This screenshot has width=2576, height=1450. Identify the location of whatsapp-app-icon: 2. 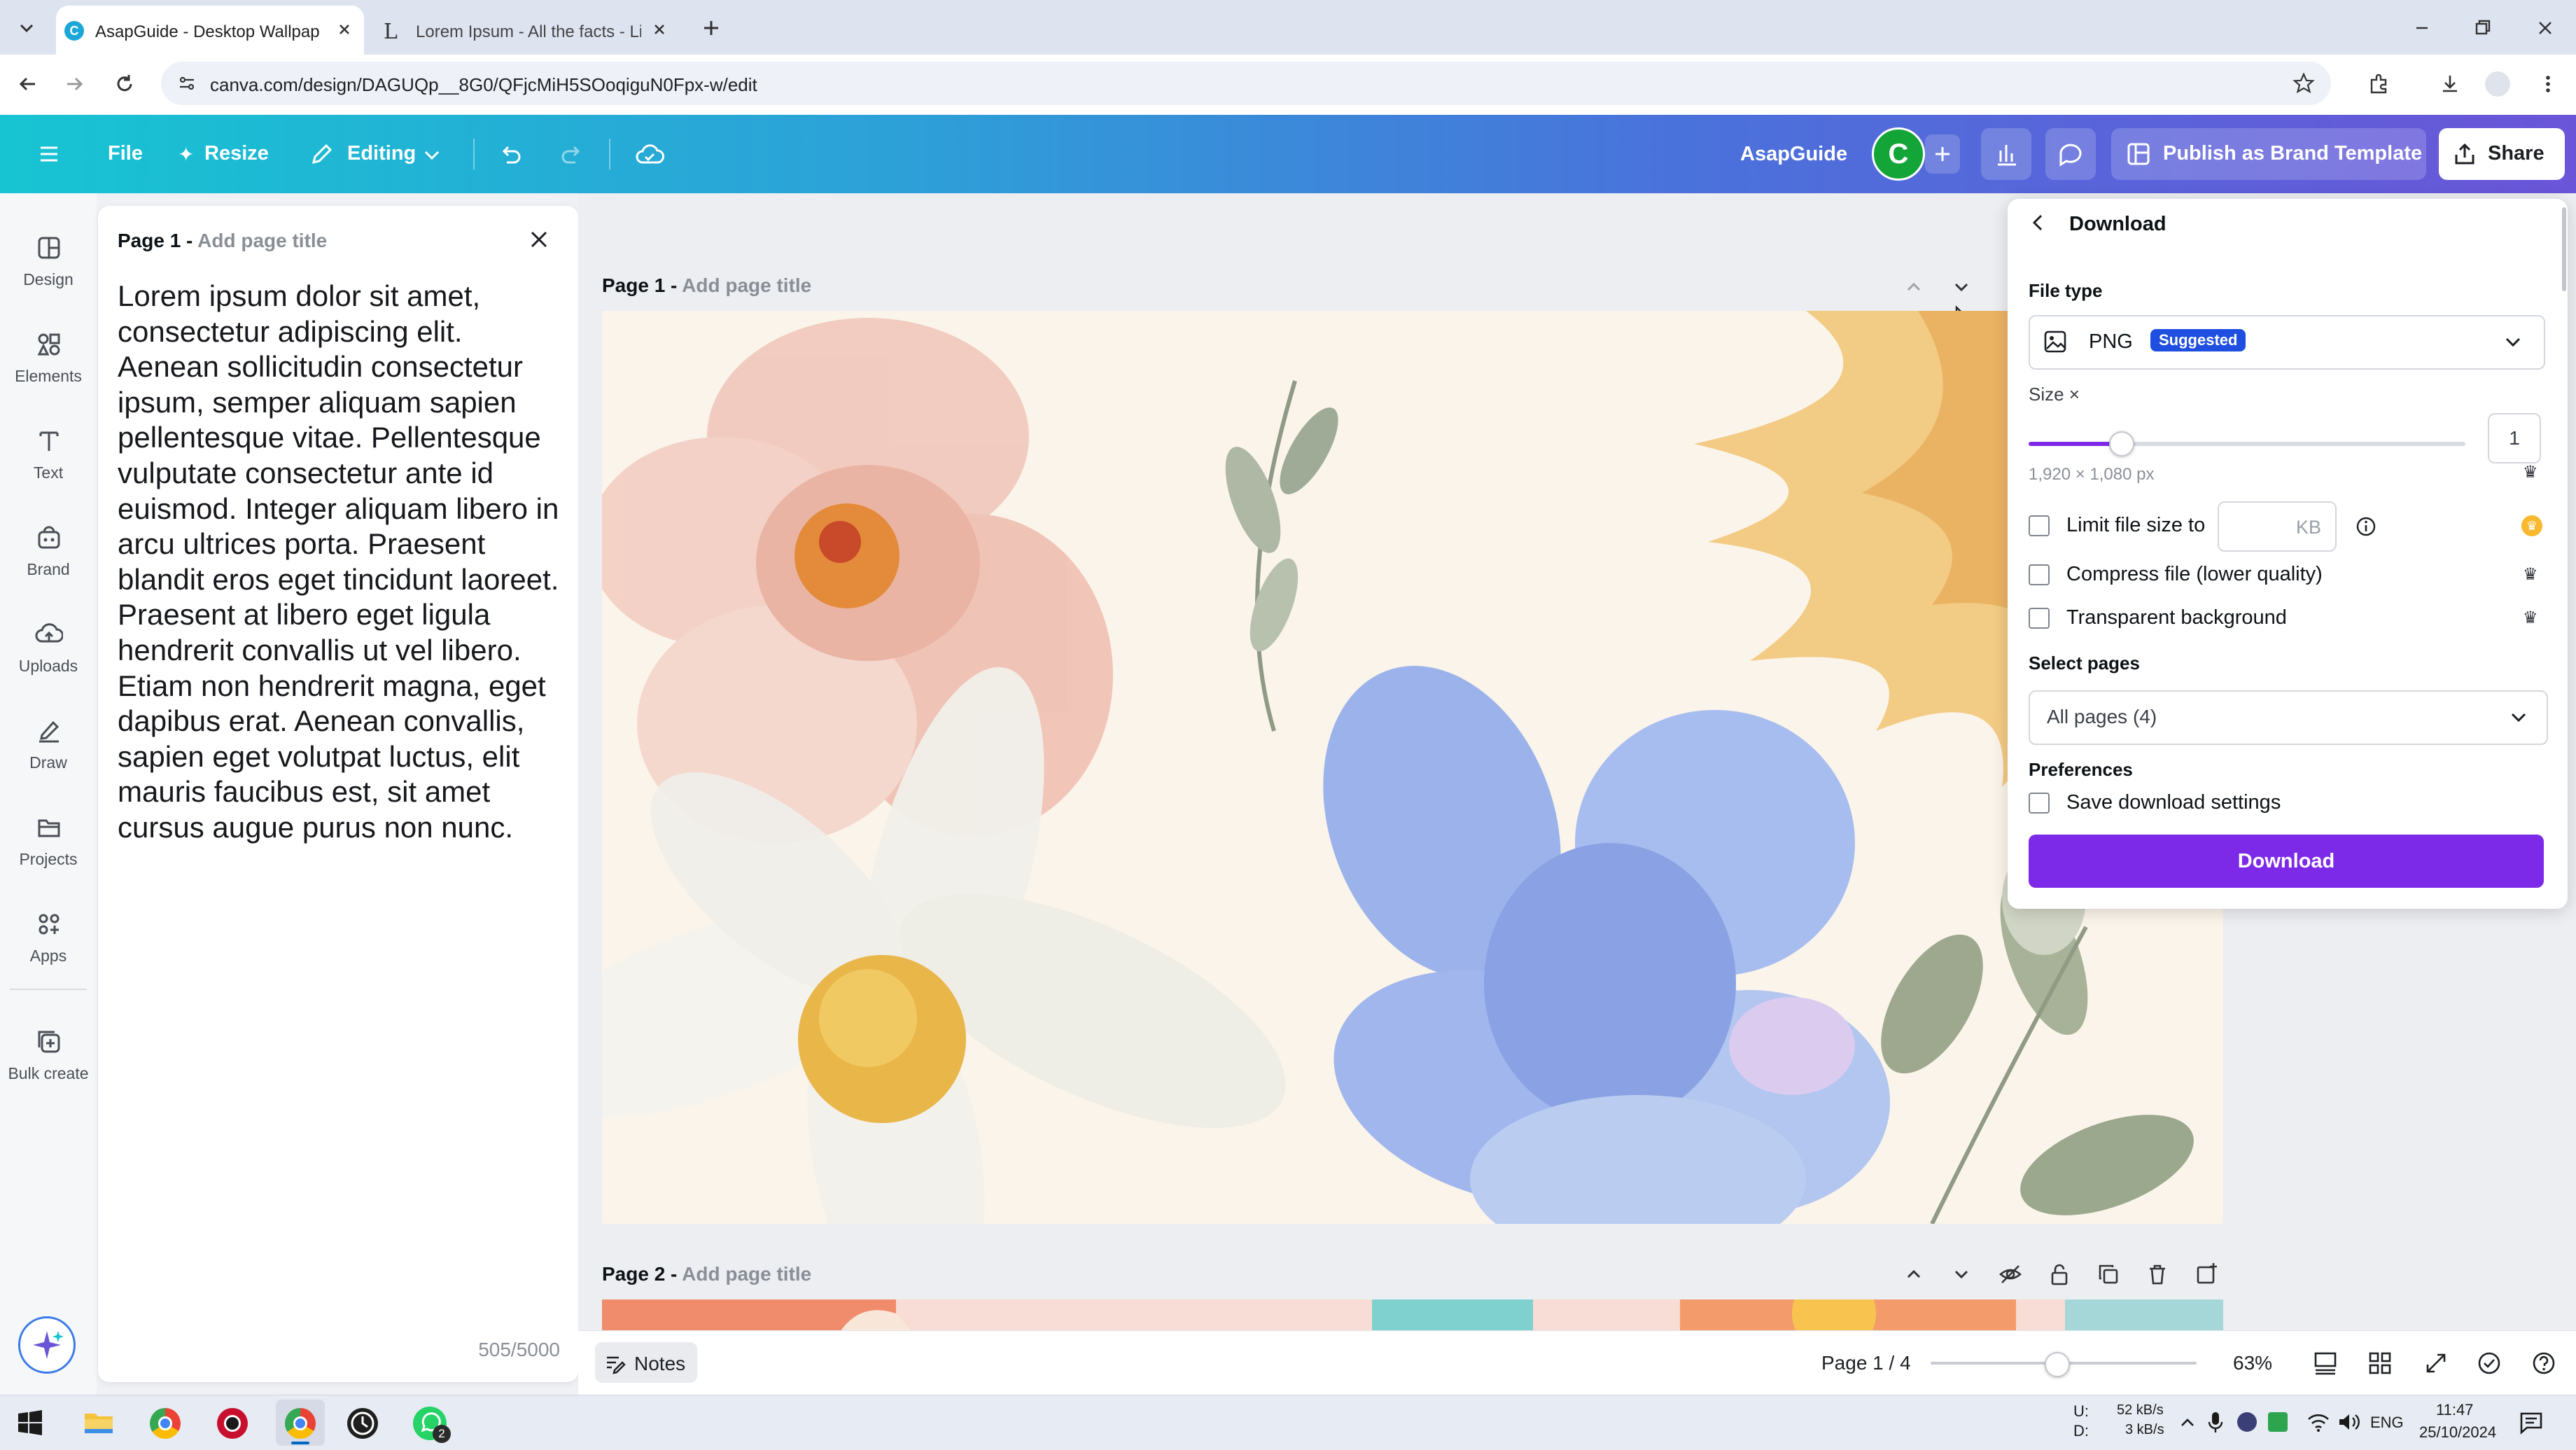
(432, 1425).